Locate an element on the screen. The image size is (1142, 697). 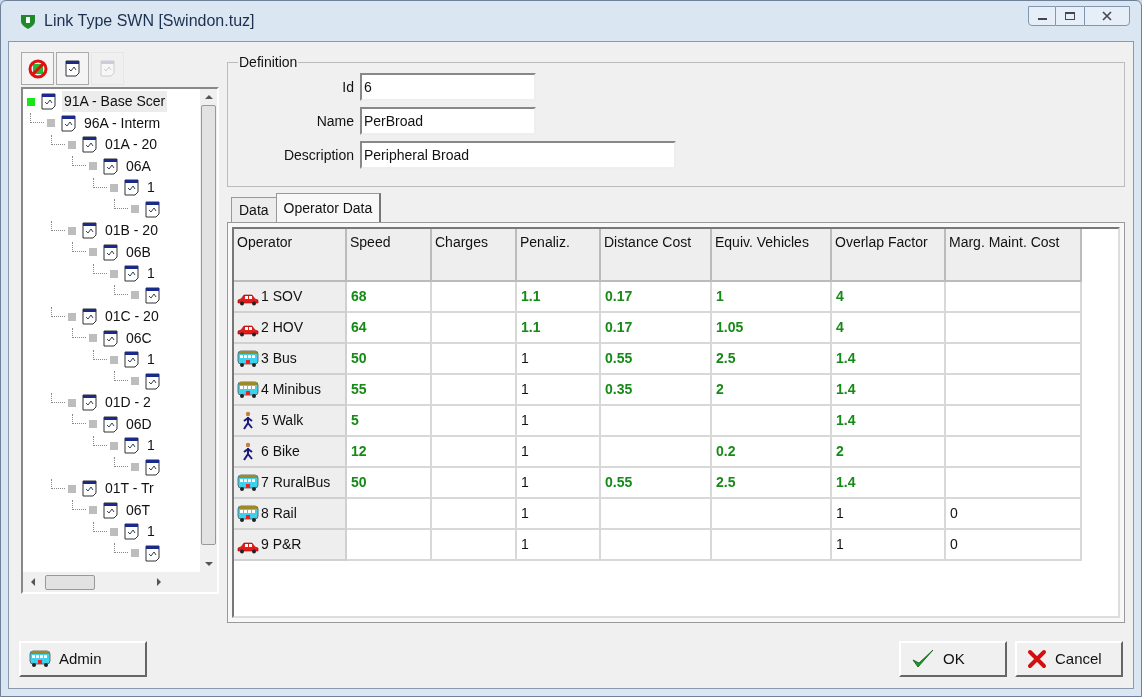
row-header: 3 Bus is located at coordinates (290, 359).